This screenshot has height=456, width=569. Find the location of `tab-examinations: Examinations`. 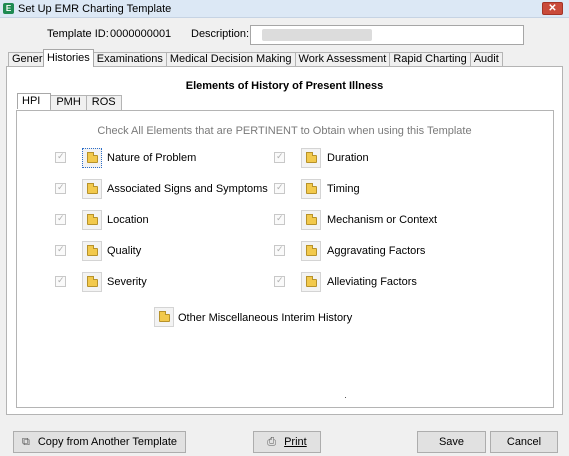

tab-examinations: Examinations is located at coordinates (129, 59).